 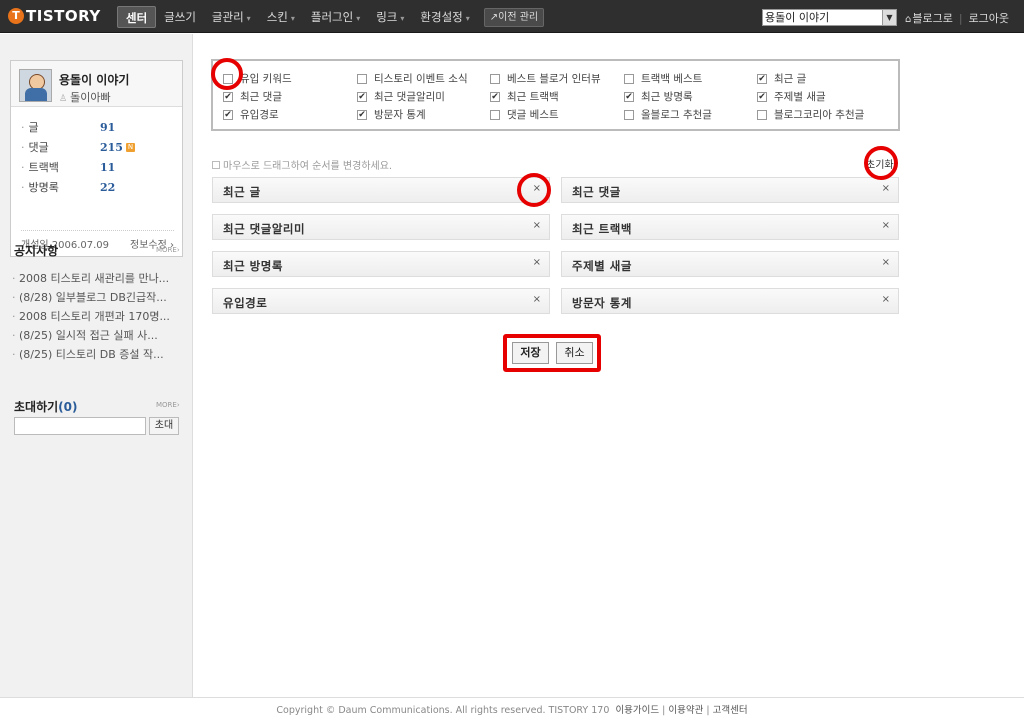 I want to click on nav-center: 센터, so click(x=137, y=17).